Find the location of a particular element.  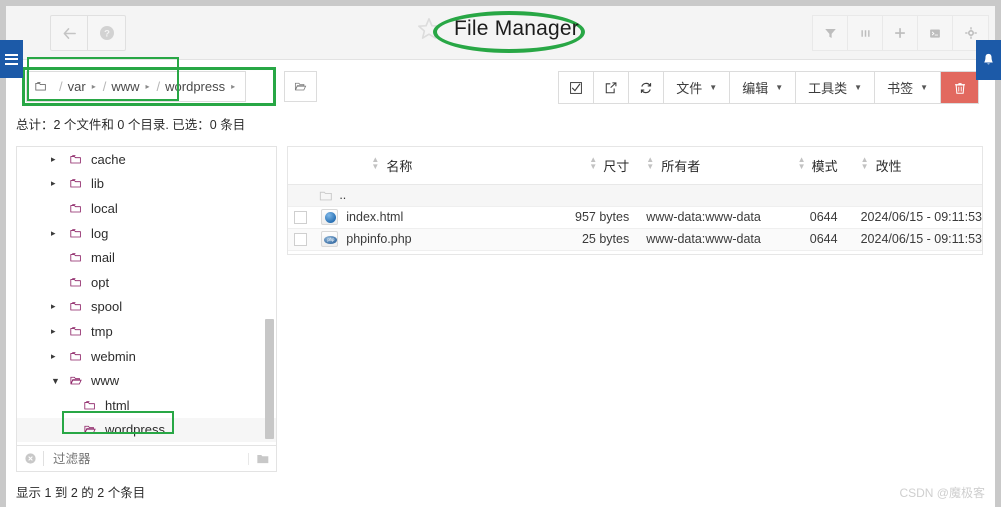

tree-node-local: local is located at coordinates (146, 208).